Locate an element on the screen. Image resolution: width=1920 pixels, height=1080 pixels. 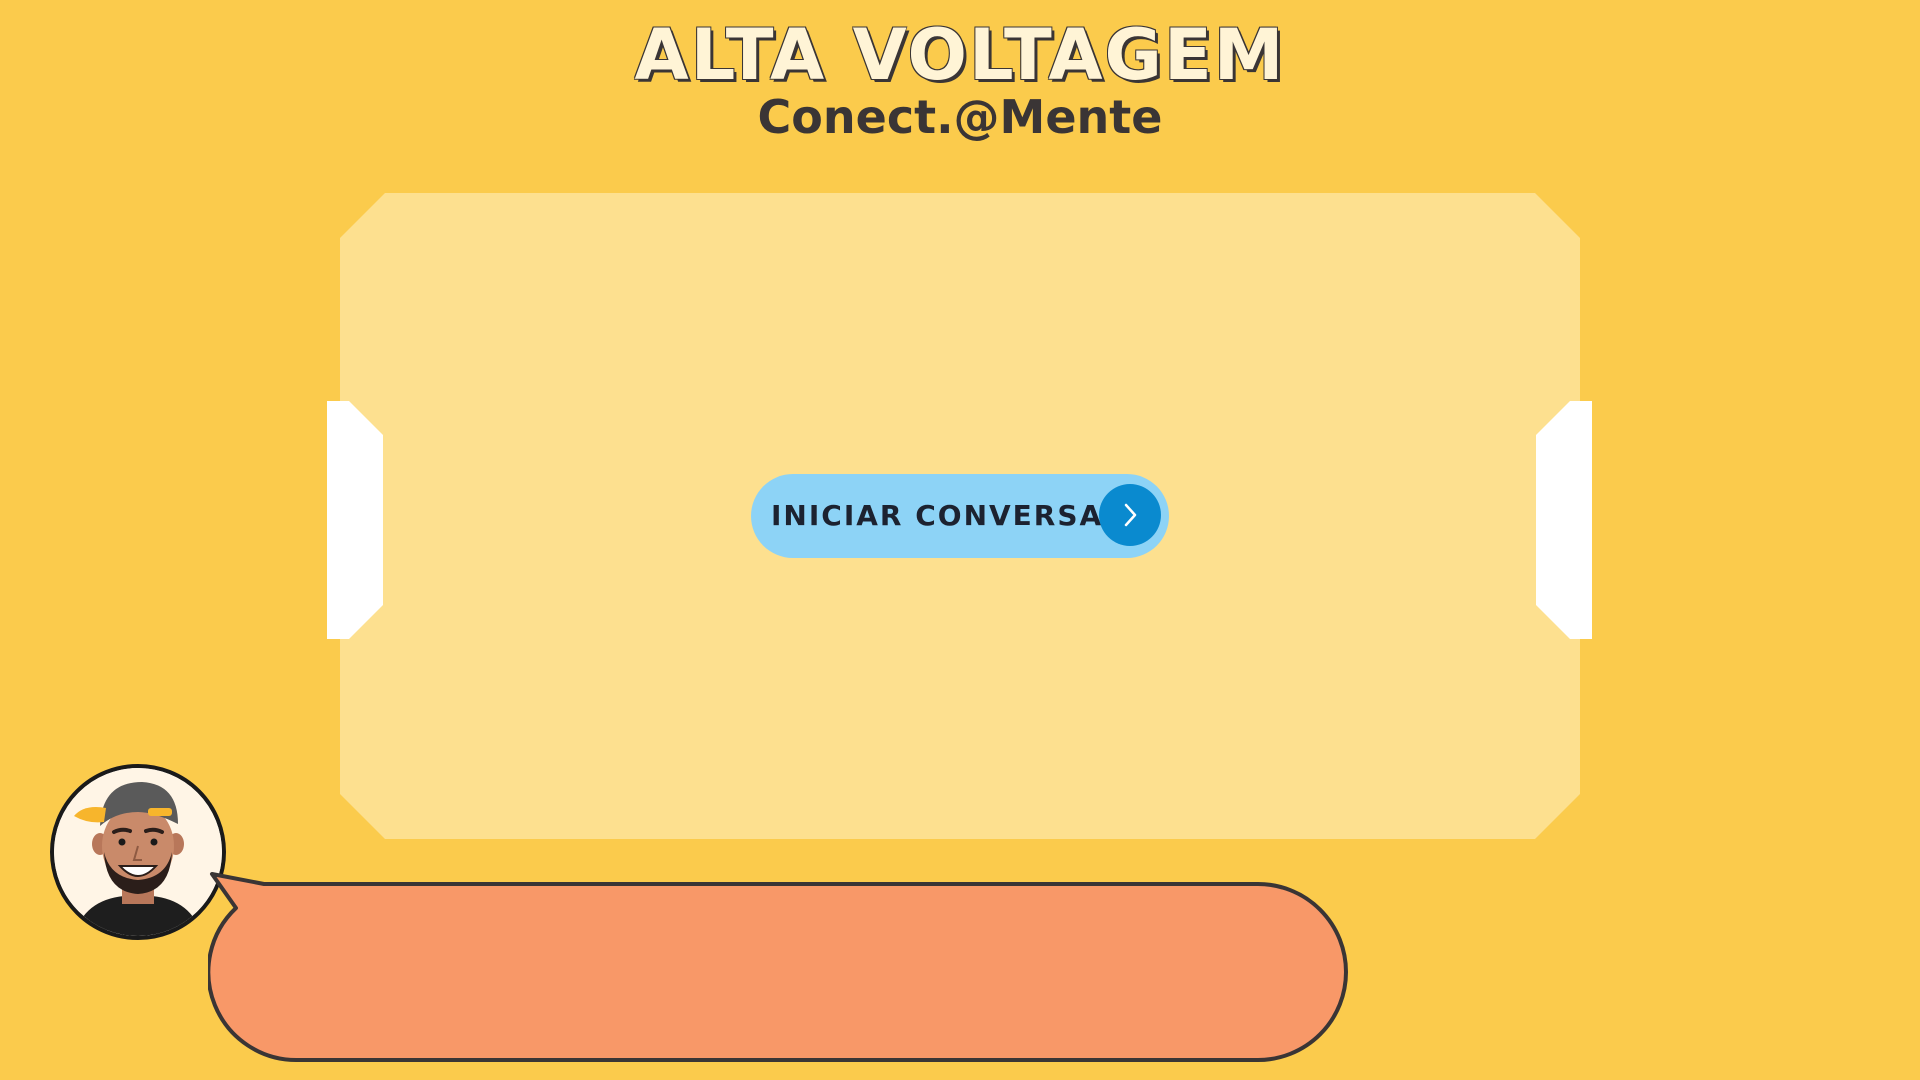
avatar is located at coordinates (138, 852).